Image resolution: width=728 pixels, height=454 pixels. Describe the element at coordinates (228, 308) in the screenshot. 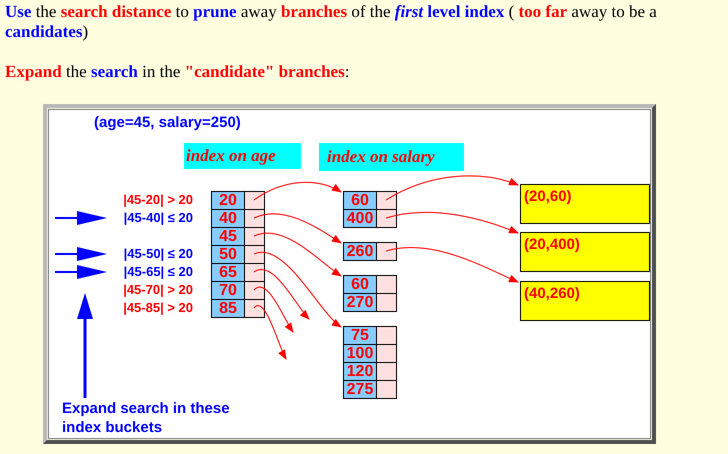

I see `key-cell: 85` at that location.